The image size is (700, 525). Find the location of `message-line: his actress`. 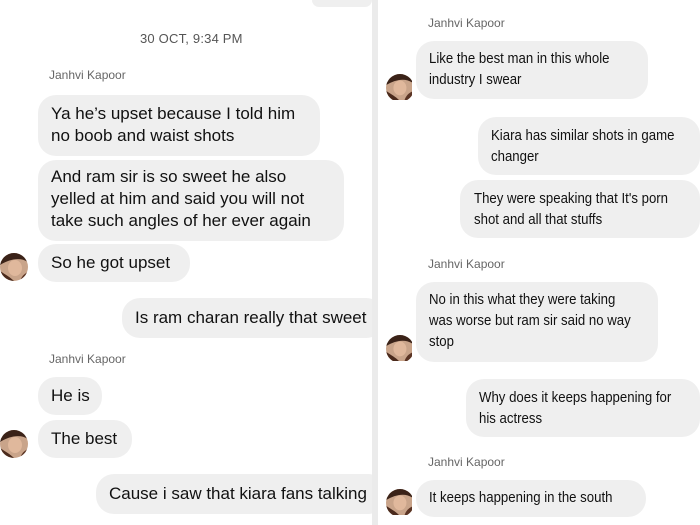

message-line: his actress is located at coordinates (511, 418).